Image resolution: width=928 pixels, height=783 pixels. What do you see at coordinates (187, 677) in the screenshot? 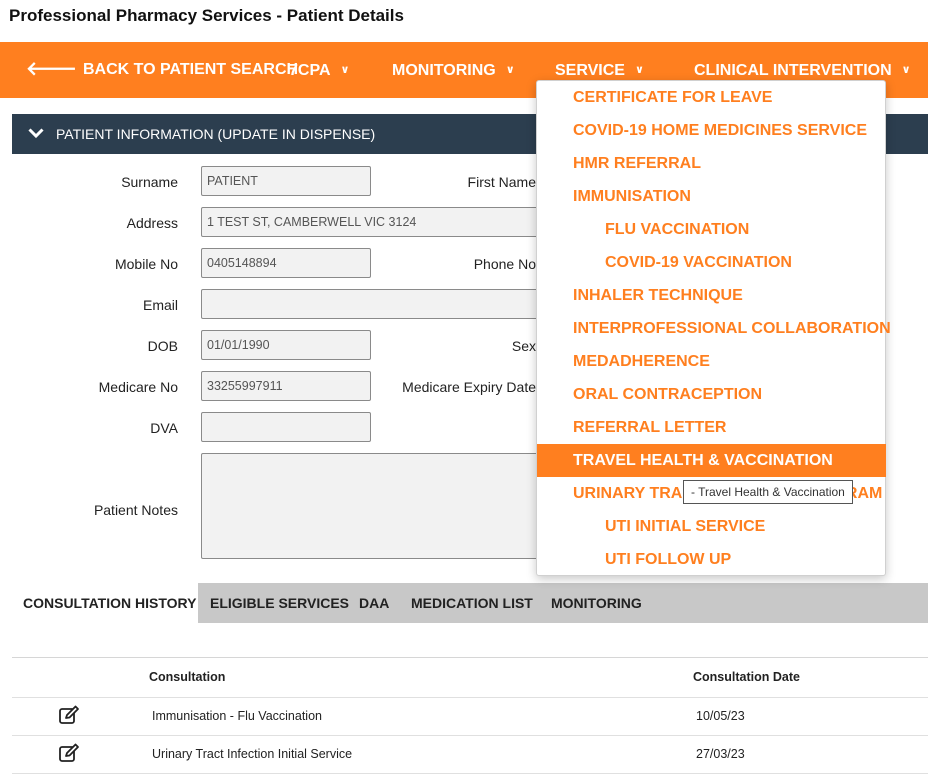
I see `column-header-consultation: Consultation` at bounding box center [187, 677].